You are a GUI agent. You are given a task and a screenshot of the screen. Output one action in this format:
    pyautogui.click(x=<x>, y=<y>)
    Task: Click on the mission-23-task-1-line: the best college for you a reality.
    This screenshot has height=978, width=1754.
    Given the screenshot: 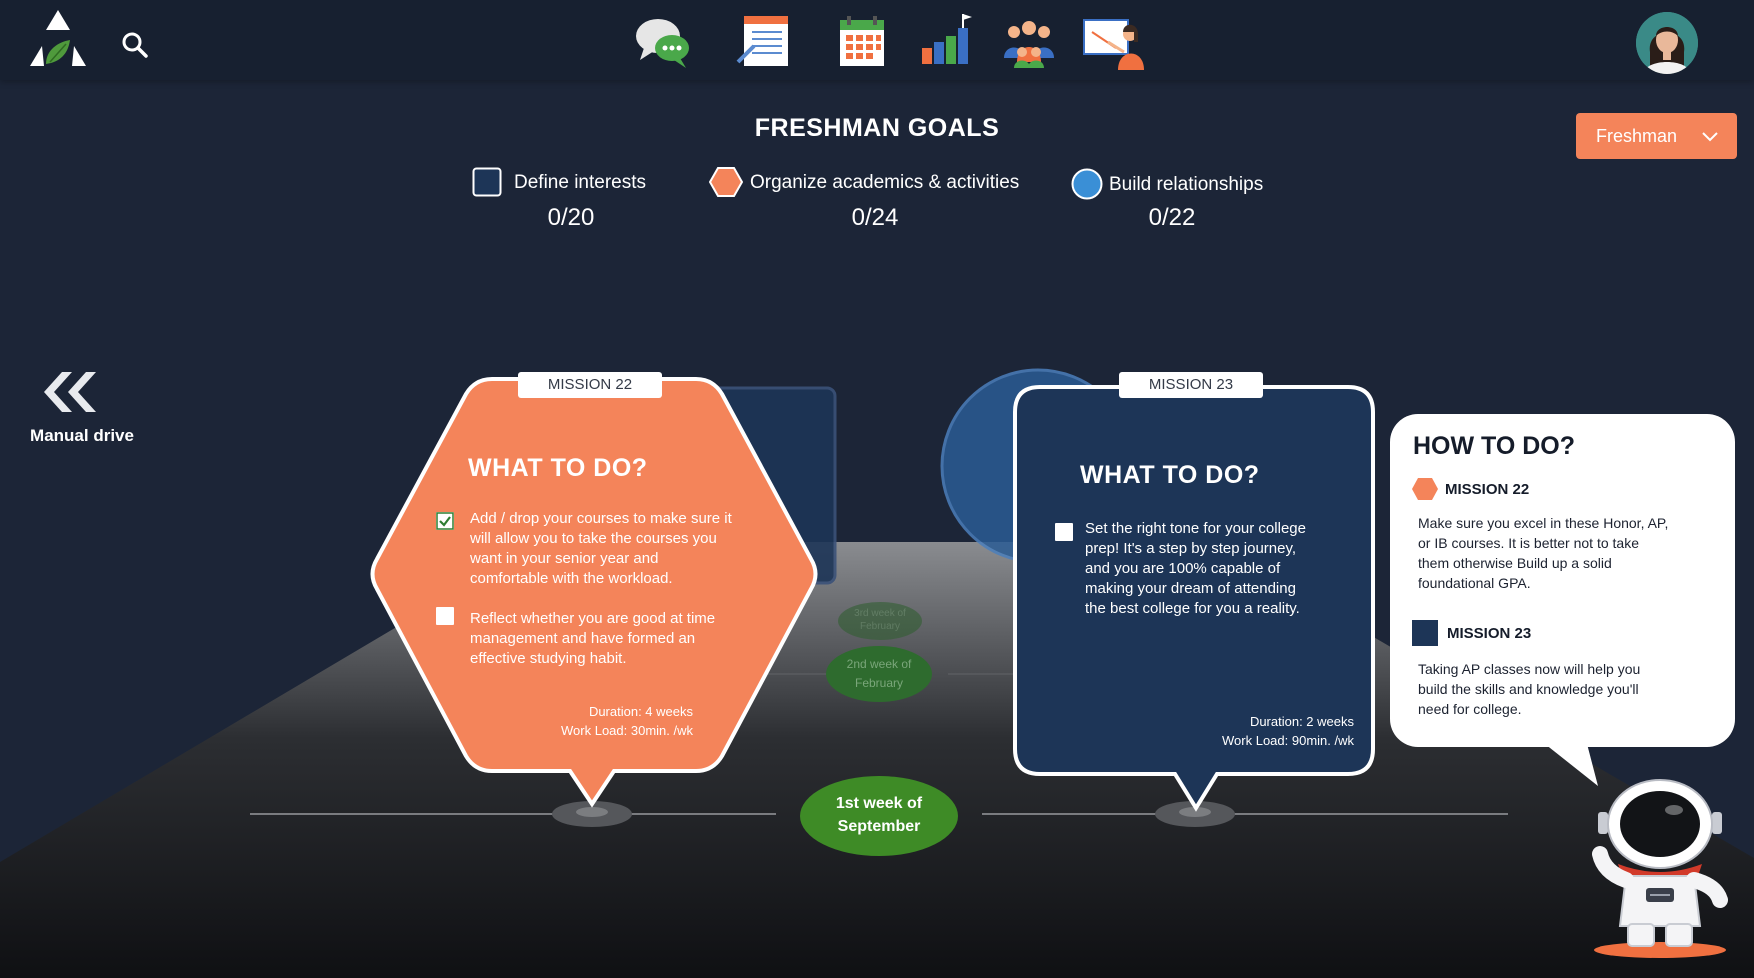 What is the action you would take?
    pyautogui.click(x=1192, y=608)
    